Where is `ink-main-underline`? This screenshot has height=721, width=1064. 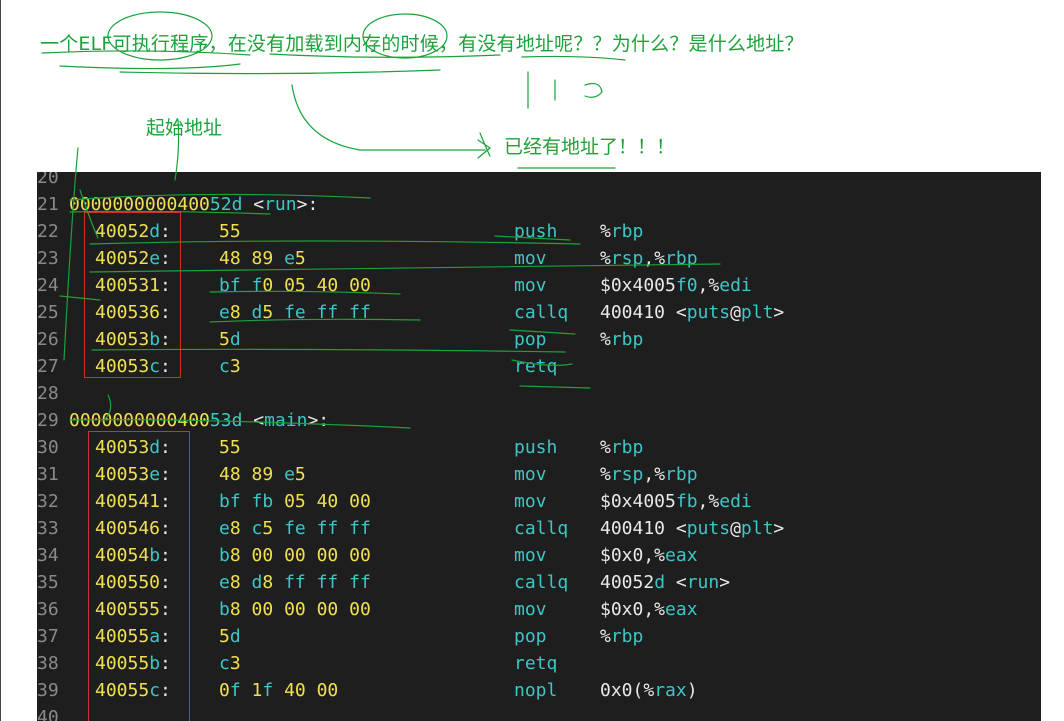 ink-main-underline is located at coordinates (240, 424).